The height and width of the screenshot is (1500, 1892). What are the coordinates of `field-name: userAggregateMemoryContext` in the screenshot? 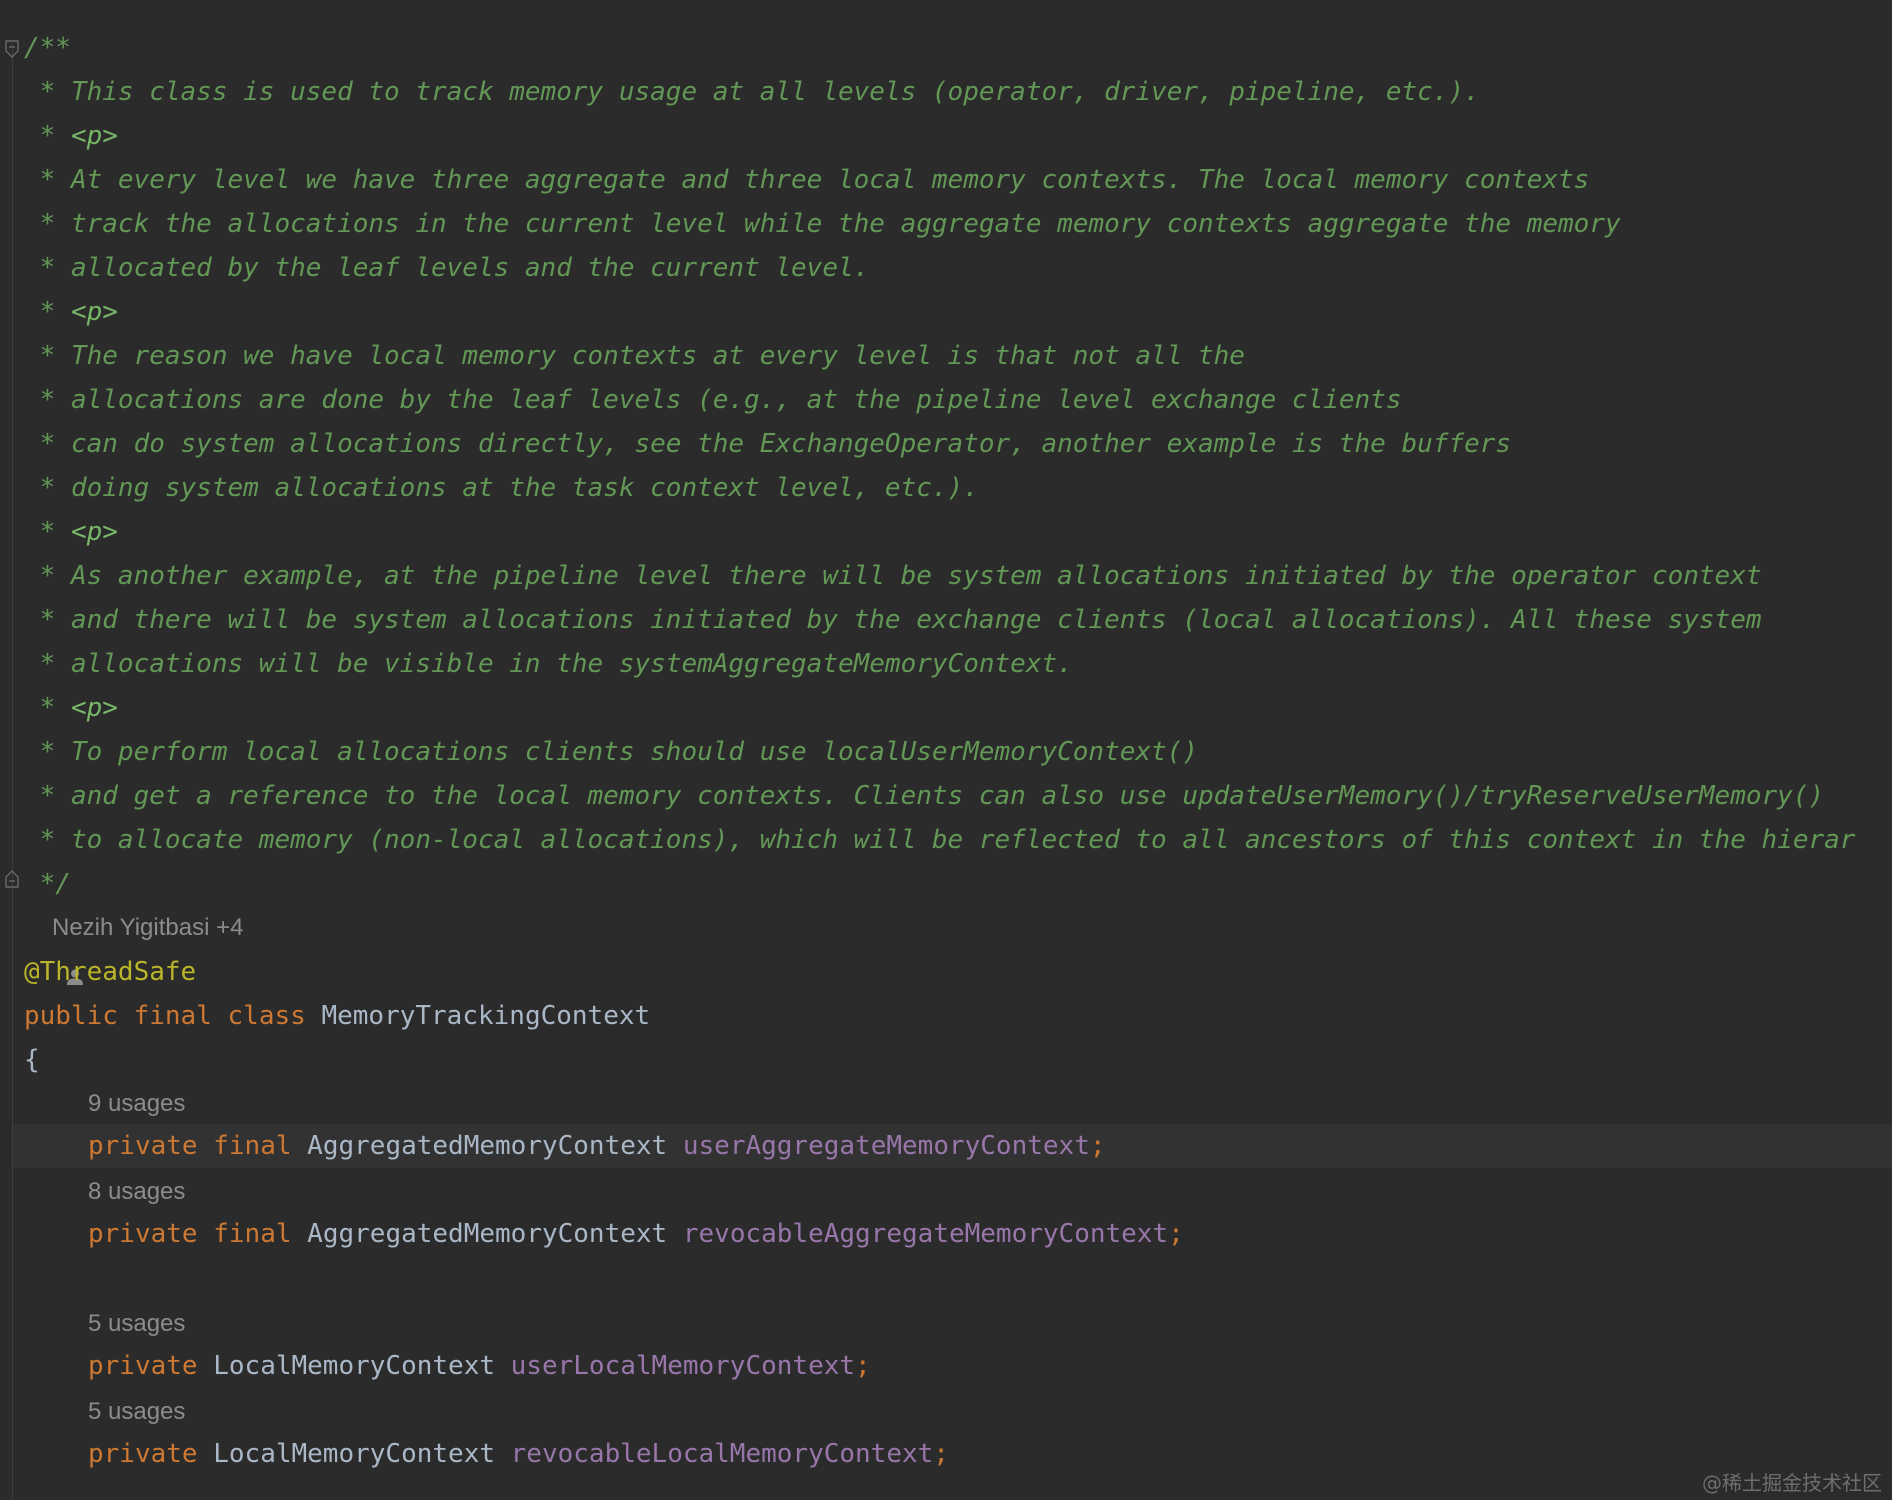 It's located at (886, 1146).